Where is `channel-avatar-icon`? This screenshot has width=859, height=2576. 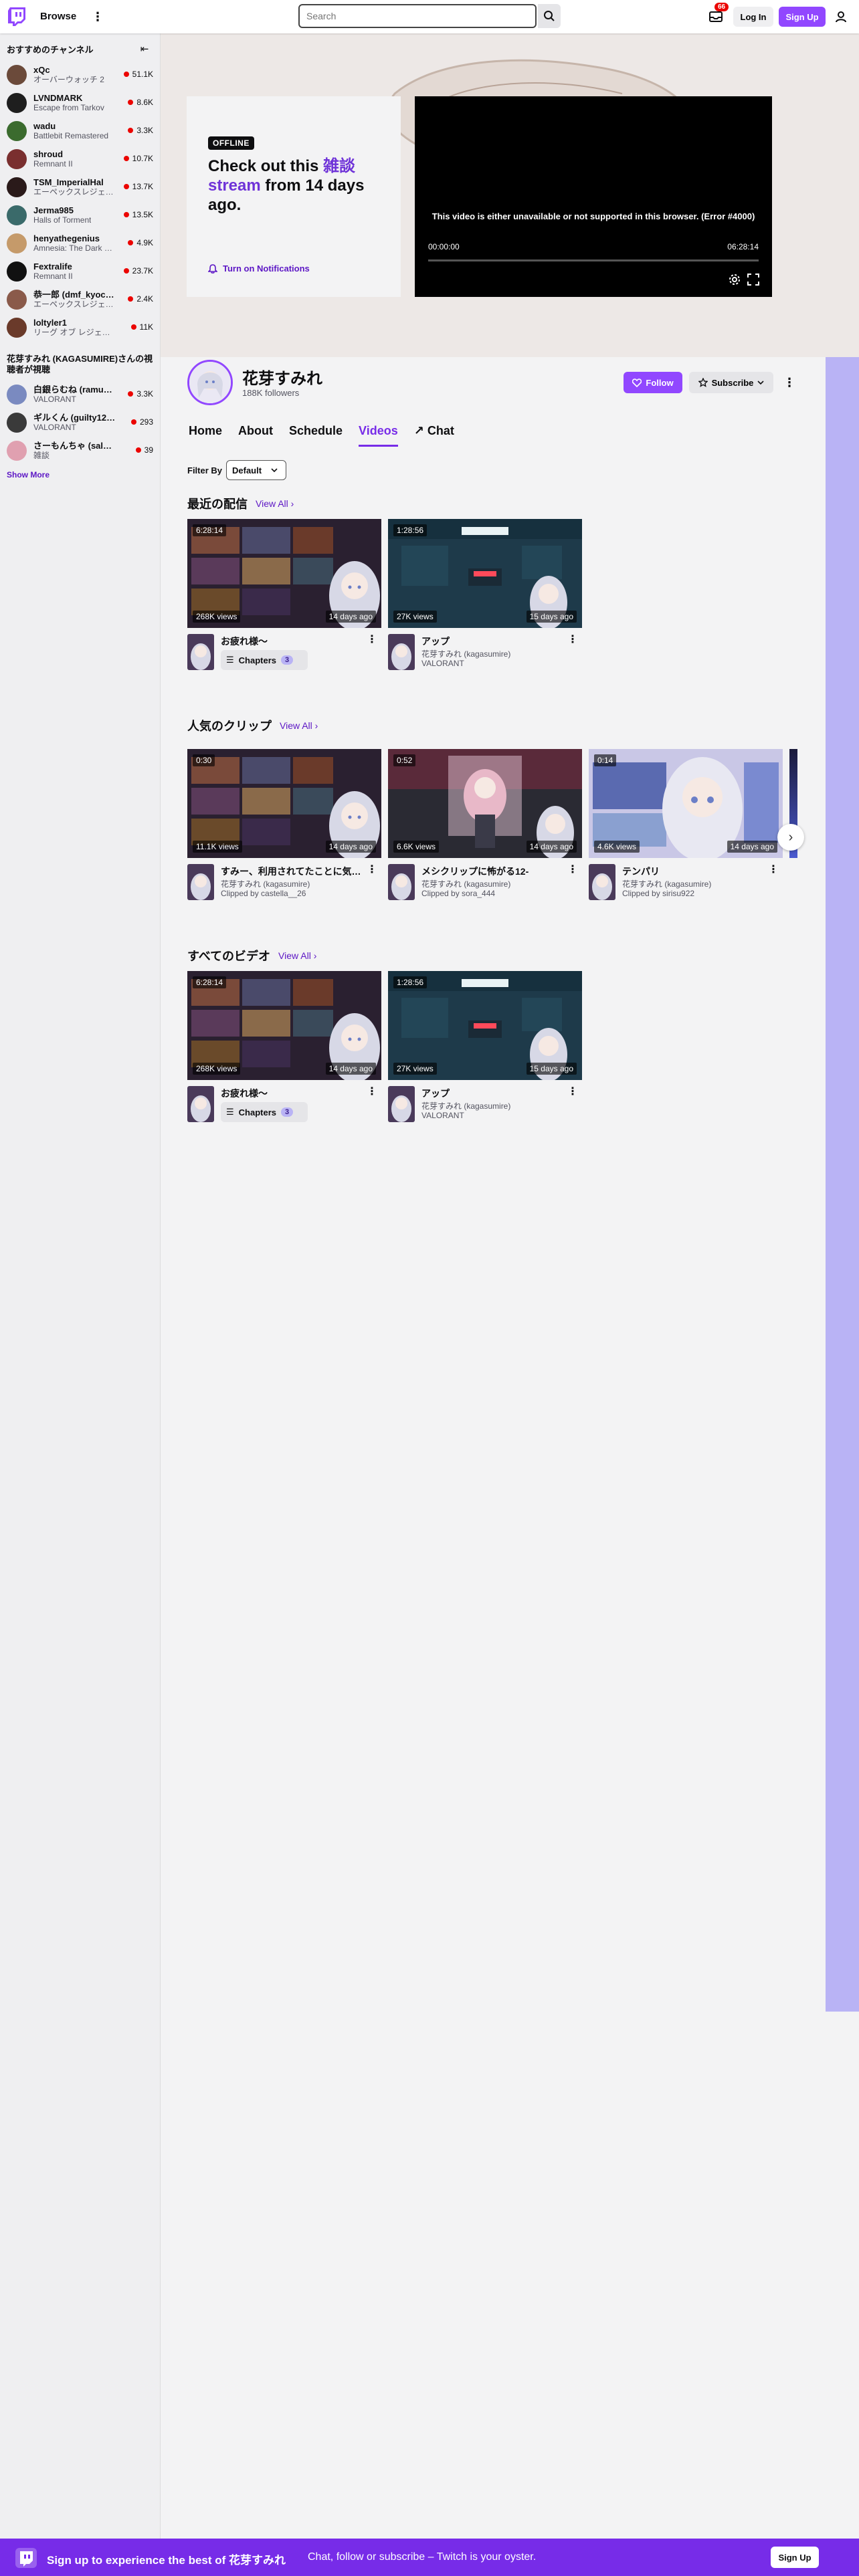
channel-avatar-icon is located at coordinates (17, 159).